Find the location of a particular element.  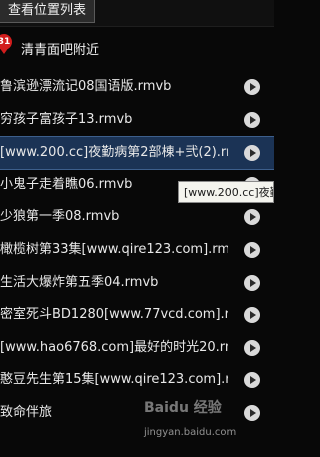

watermark-url: jingyan.baidu.com is located at coordinates (190, 432).